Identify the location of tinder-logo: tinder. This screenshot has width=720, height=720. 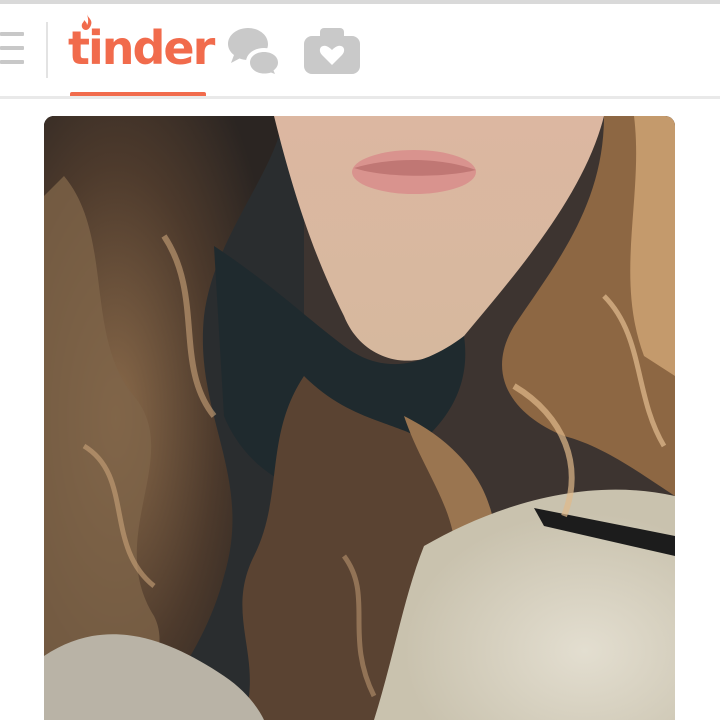
(141, 48).